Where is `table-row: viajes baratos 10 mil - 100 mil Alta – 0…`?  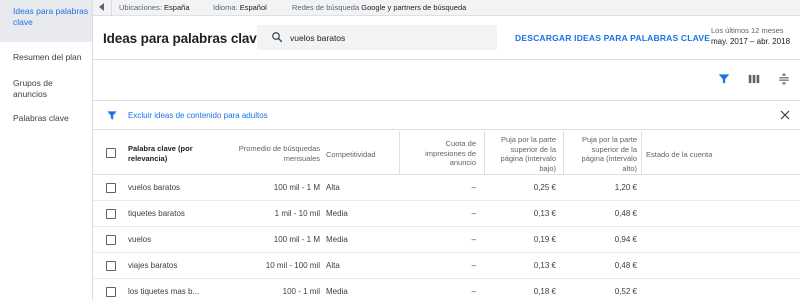
table-row: viajes baratos 10 mil - 100 mil Alta – 0… is located at coordinates (446, 266).